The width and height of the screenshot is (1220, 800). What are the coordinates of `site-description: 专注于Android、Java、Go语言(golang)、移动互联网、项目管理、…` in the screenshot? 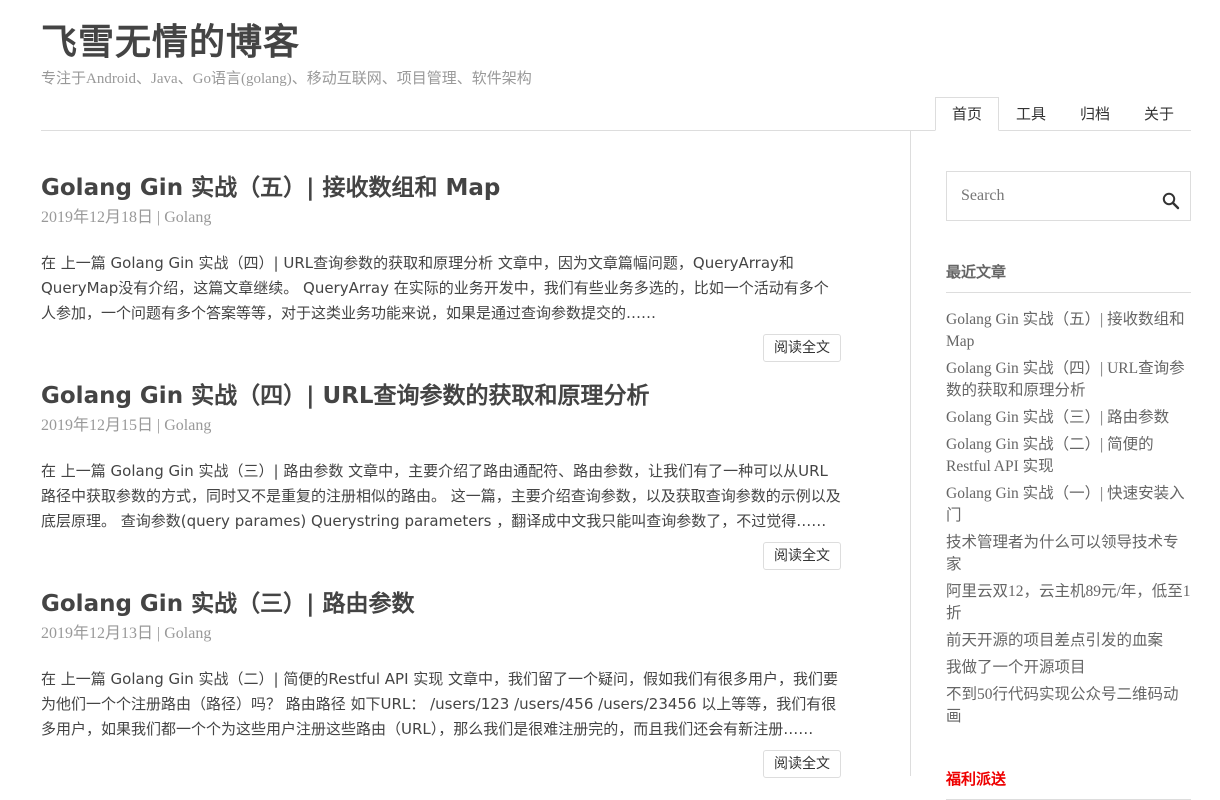 It's located at (286, 79).